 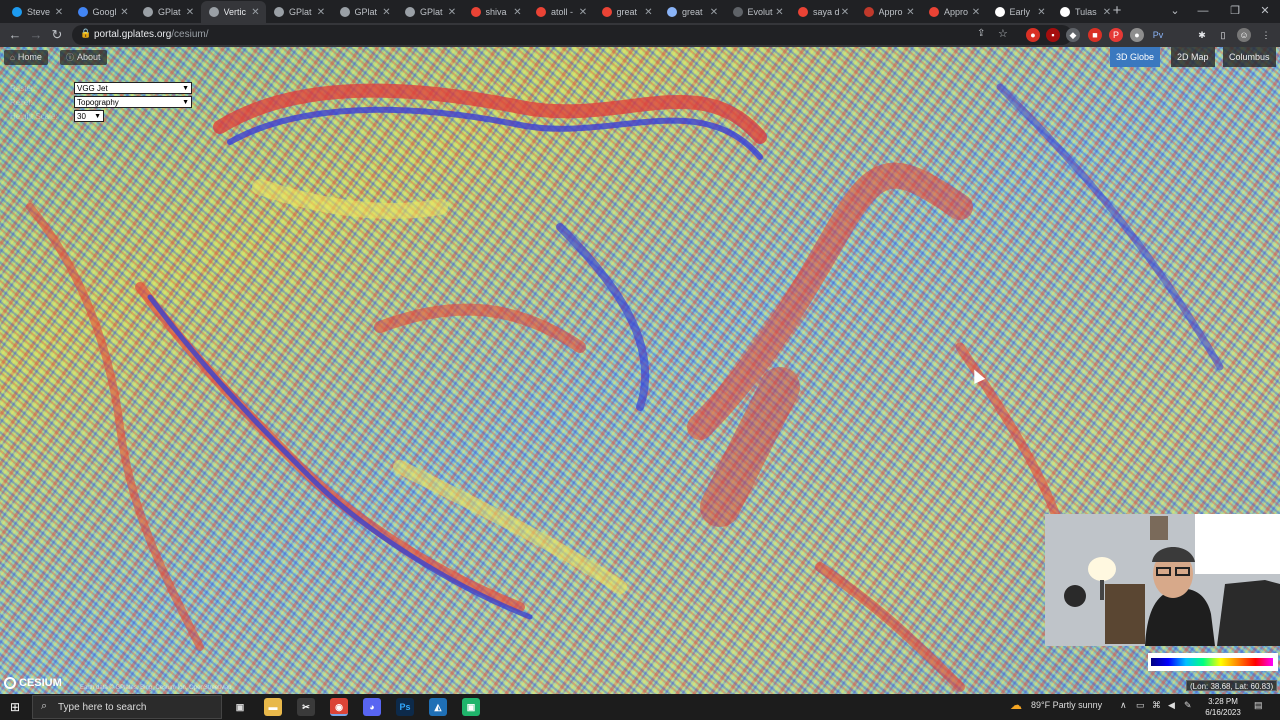 I want to click on browser-menu-icon: ⋮, so click(x=1266, y=35).